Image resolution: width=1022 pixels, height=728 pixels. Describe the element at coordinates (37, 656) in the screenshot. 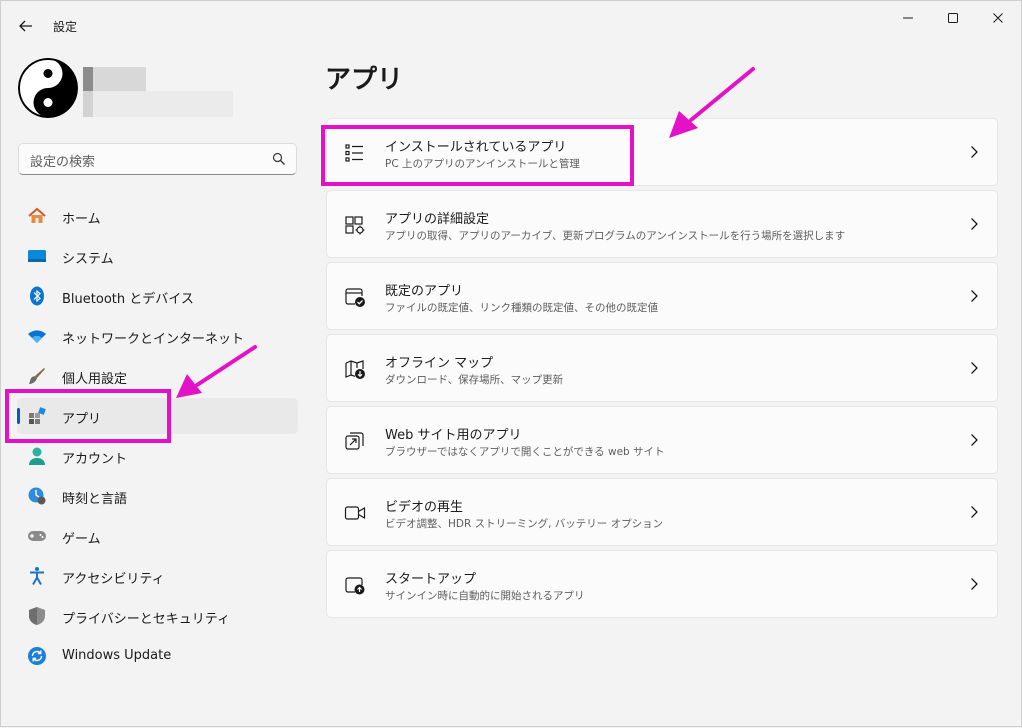

I see `windows-update-icon` at that location.